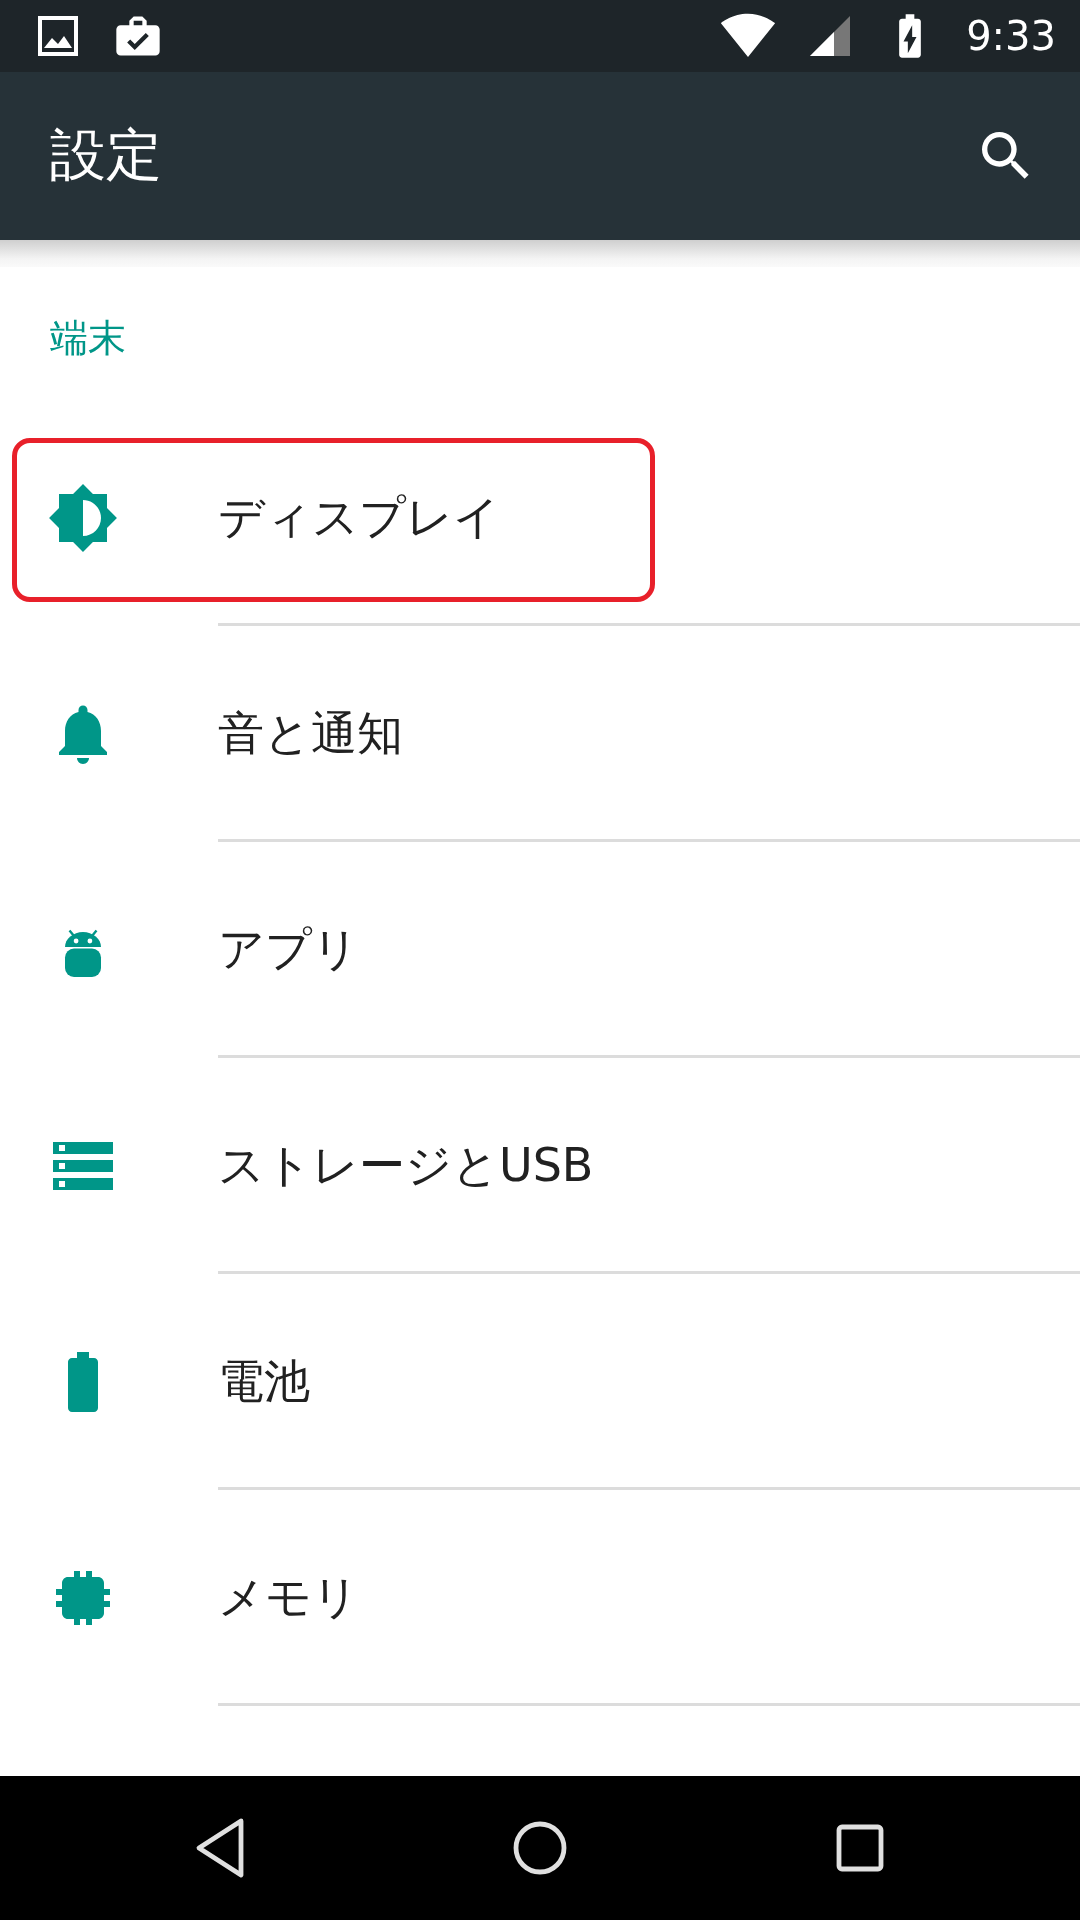 The image size is (1080, 1920). I want to click on settings-item: 電池, so click(540, 1382).